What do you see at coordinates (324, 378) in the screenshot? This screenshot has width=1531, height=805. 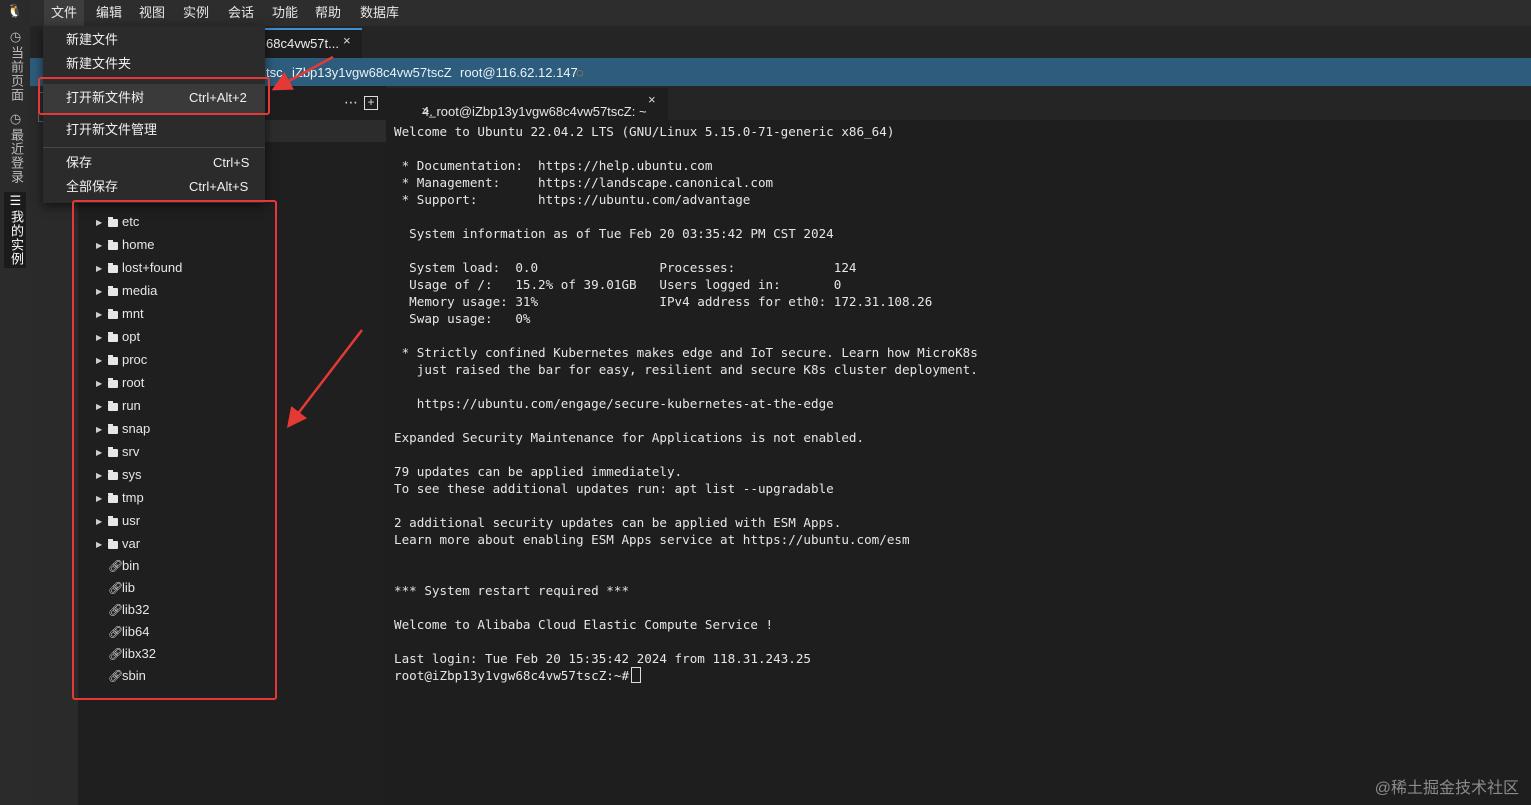 I see `arrow-to-tree` at bounding box center [324, 378].